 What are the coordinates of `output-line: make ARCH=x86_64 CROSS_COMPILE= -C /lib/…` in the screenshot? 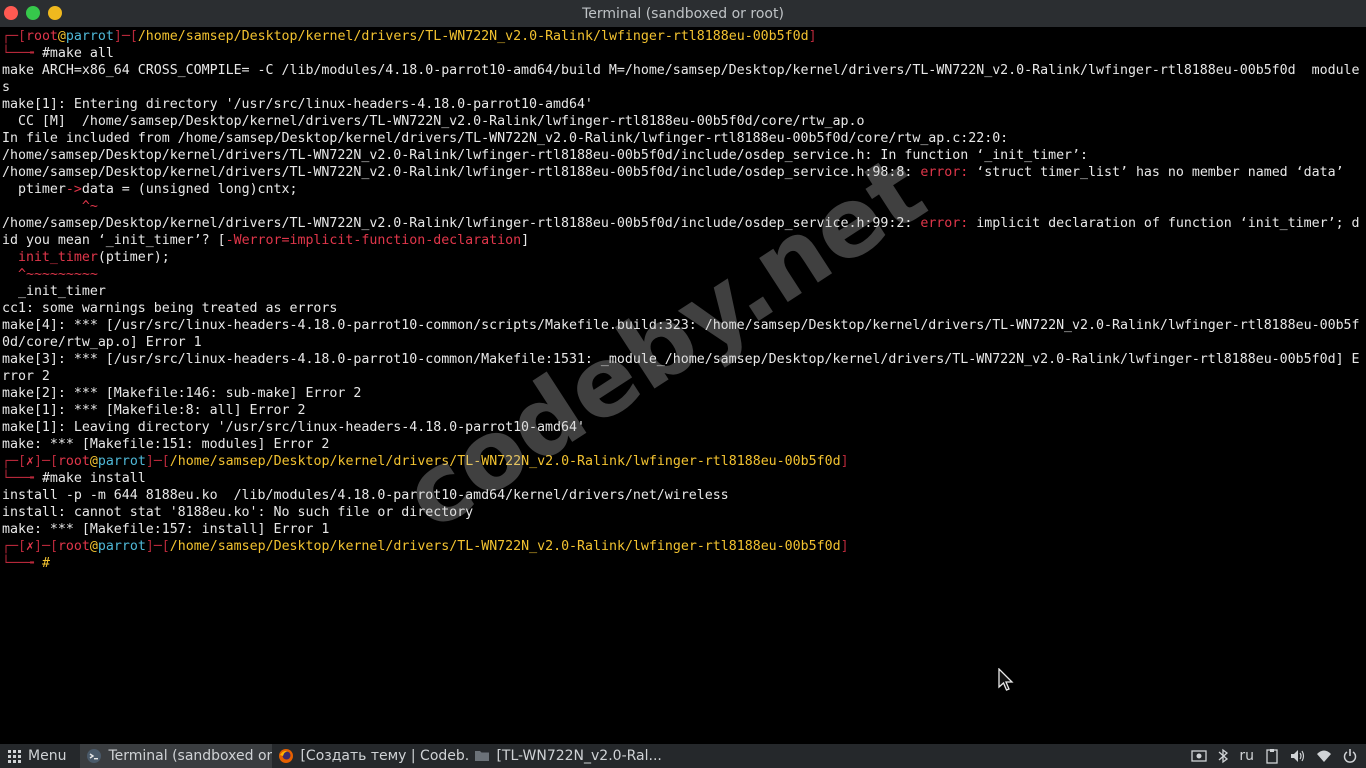 It's located at (681, 70).